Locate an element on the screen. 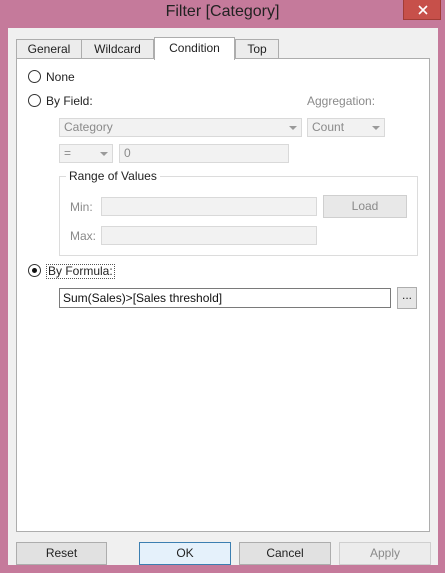 Image resolution: width=445 pixels, height=573 pixels. tab-top: Top is located at coordinates (257, 49).